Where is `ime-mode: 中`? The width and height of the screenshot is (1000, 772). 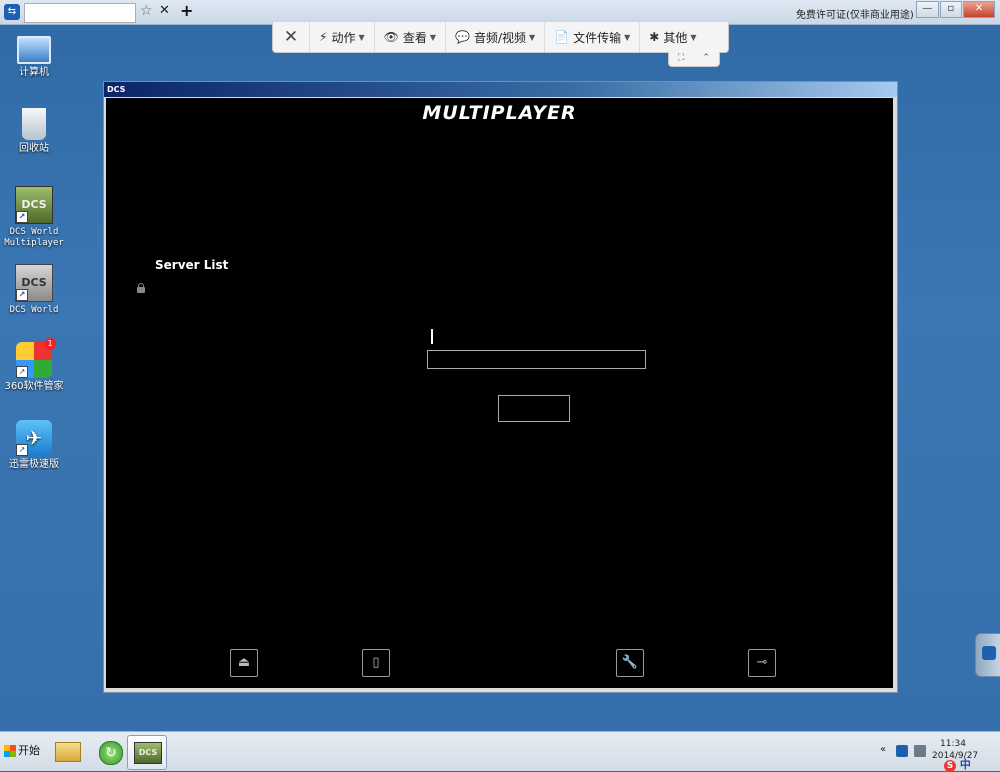
ime-mode: 中 is located at coordinates (965, 764).